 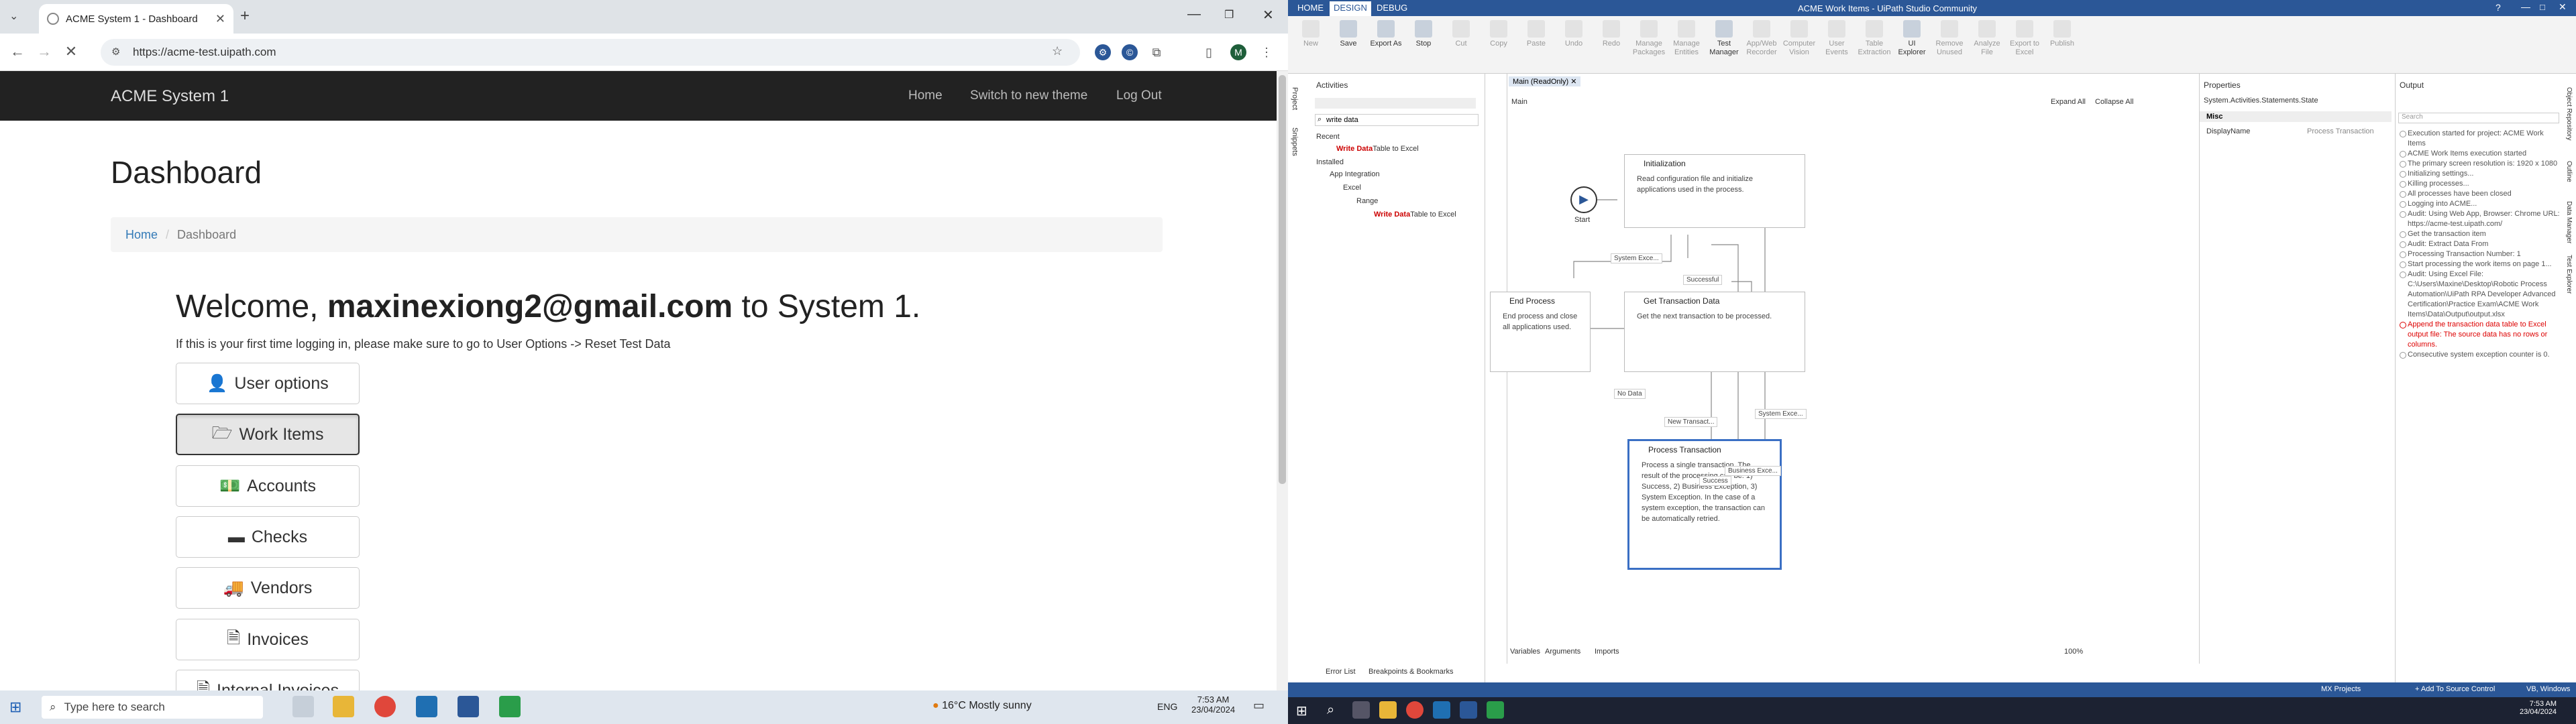 I want to click on accounts-button: 💵 Accounts, so click(x=268, y=486).